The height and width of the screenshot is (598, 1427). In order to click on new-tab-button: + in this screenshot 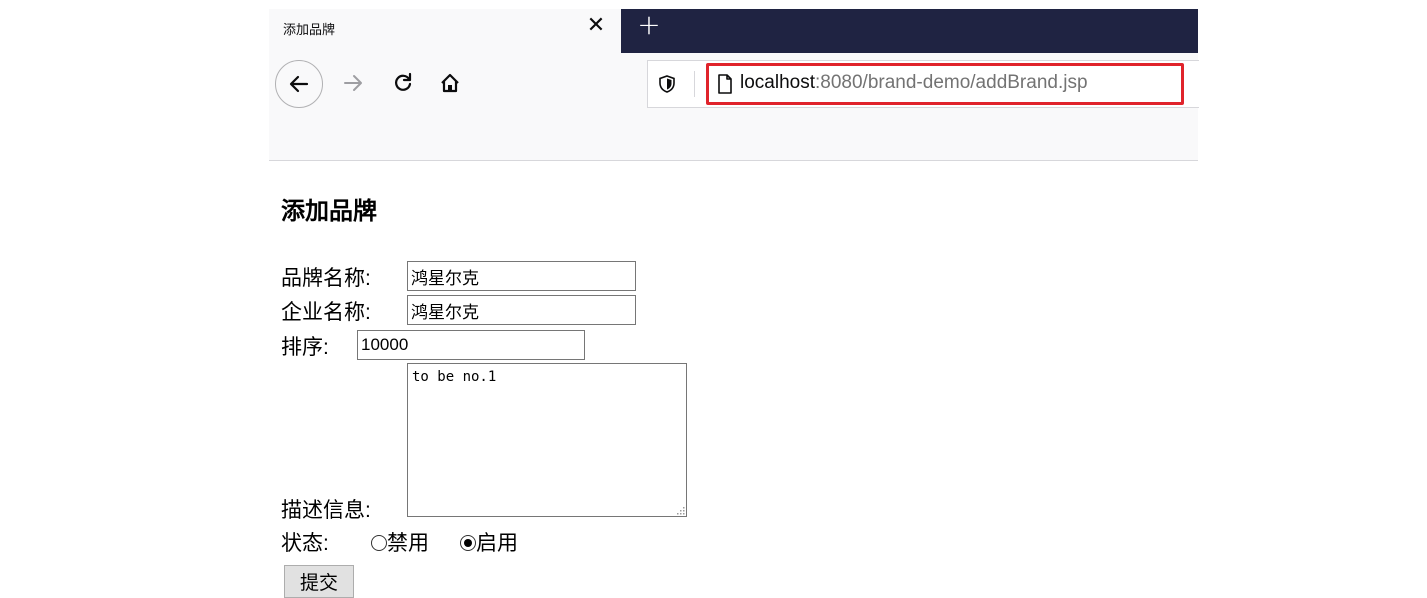, I will do `click(649, 25)`.